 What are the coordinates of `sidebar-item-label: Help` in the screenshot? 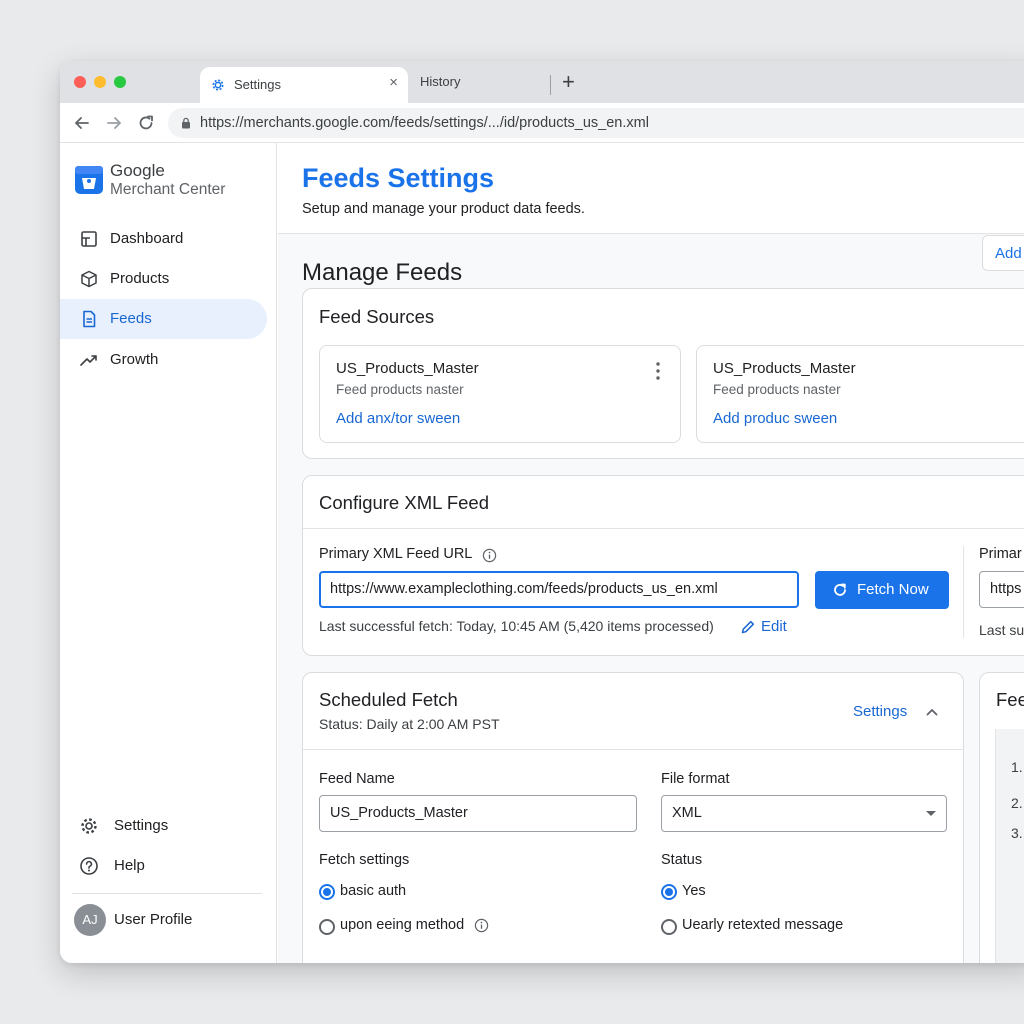 It's located at (129, 865).